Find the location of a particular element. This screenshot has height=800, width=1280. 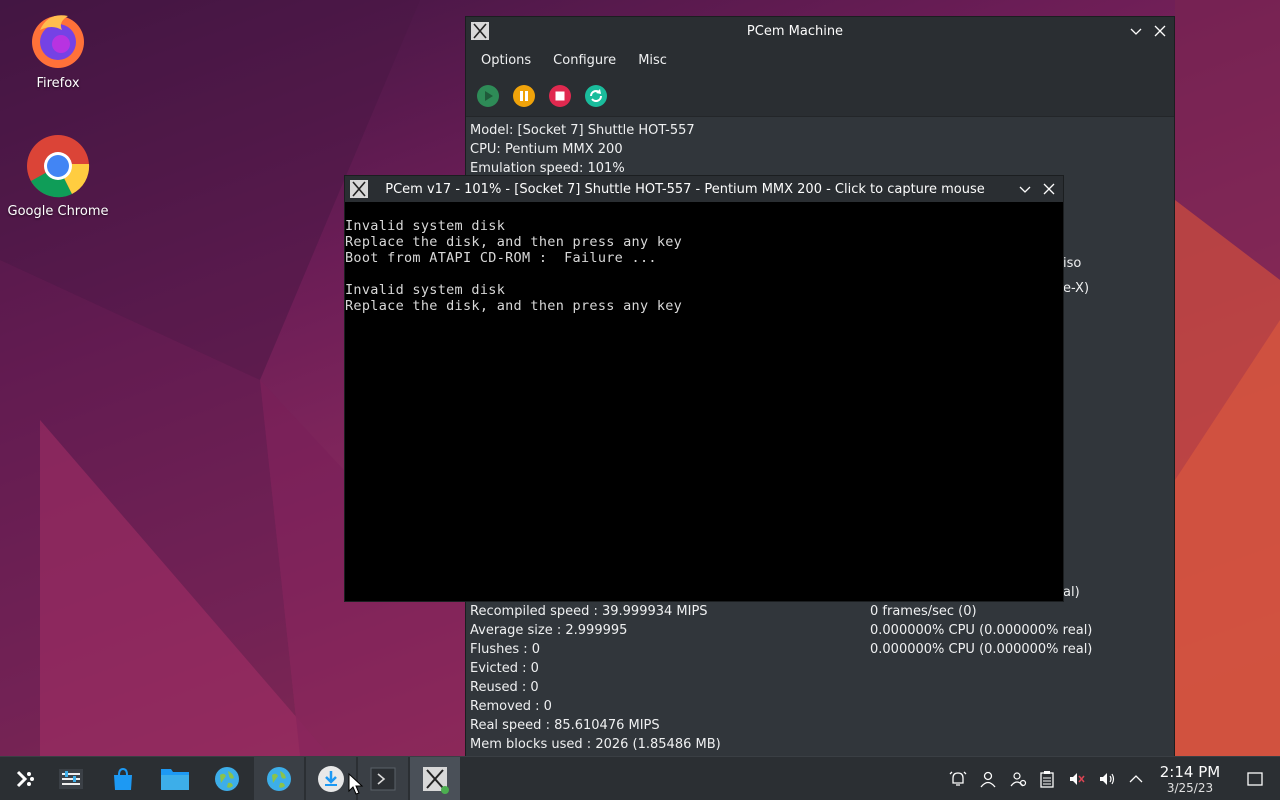

clipboard-button is located at coordinates (1047, 779).